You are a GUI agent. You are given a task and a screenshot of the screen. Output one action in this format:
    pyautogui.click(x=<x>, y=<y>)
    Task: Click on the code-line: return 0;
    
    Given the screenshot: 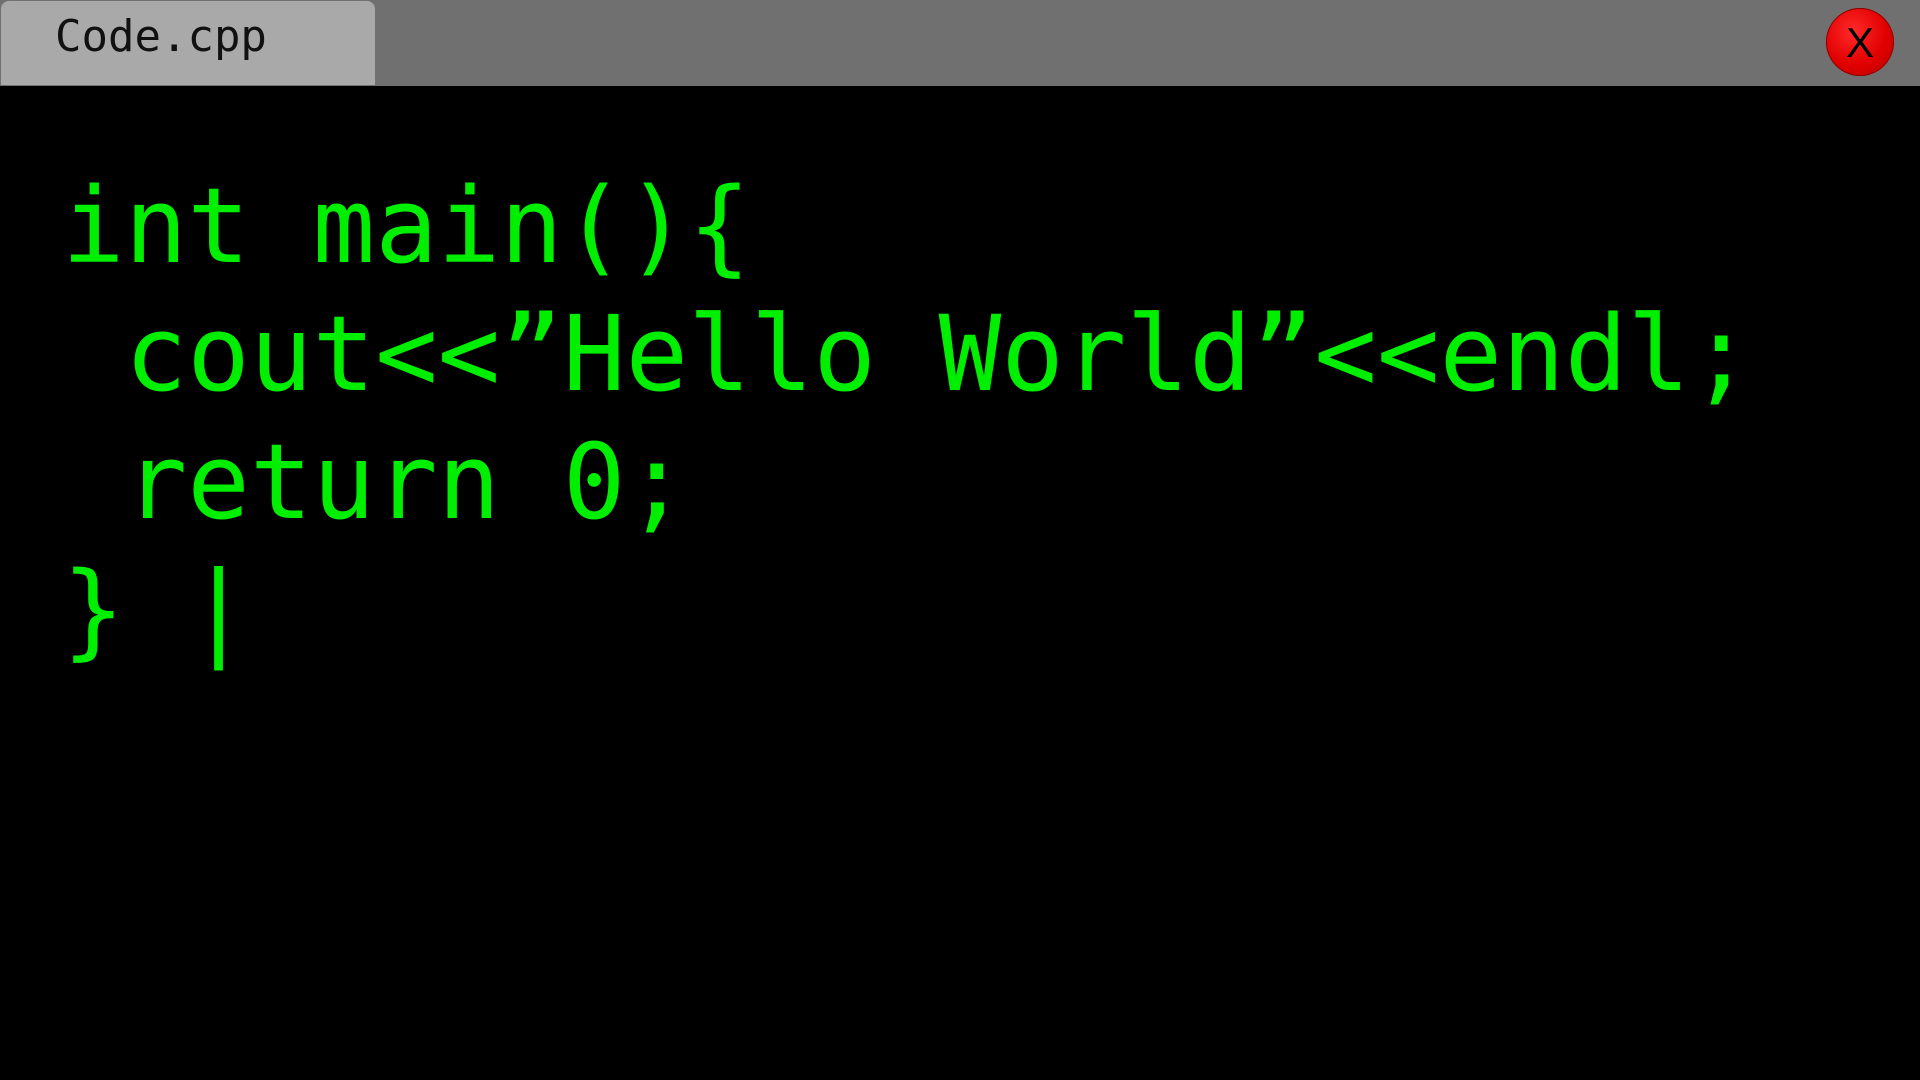 What is the action you would take?
    pyautogui.click(x=375, y=482)
    